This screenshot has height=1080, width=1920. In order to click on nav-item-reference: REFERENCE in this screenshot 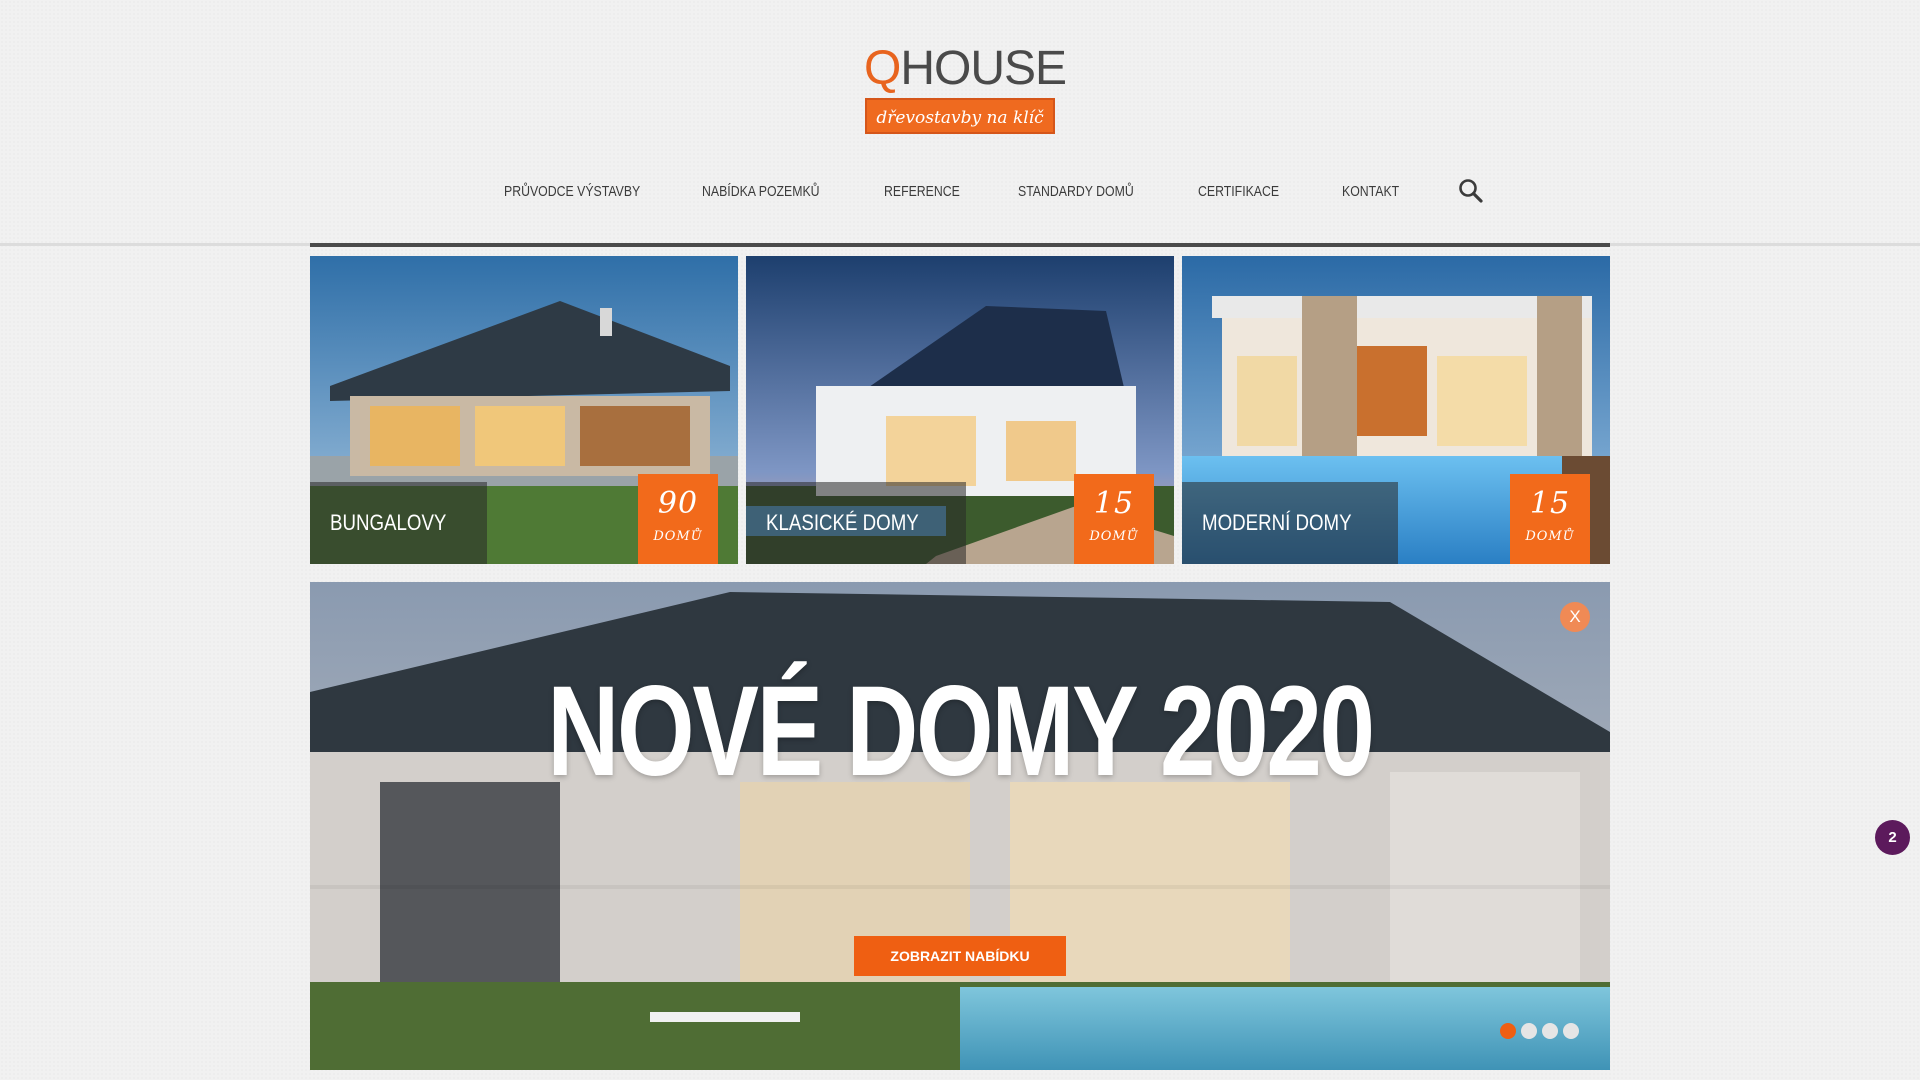, I will do `click(922, 192)`.